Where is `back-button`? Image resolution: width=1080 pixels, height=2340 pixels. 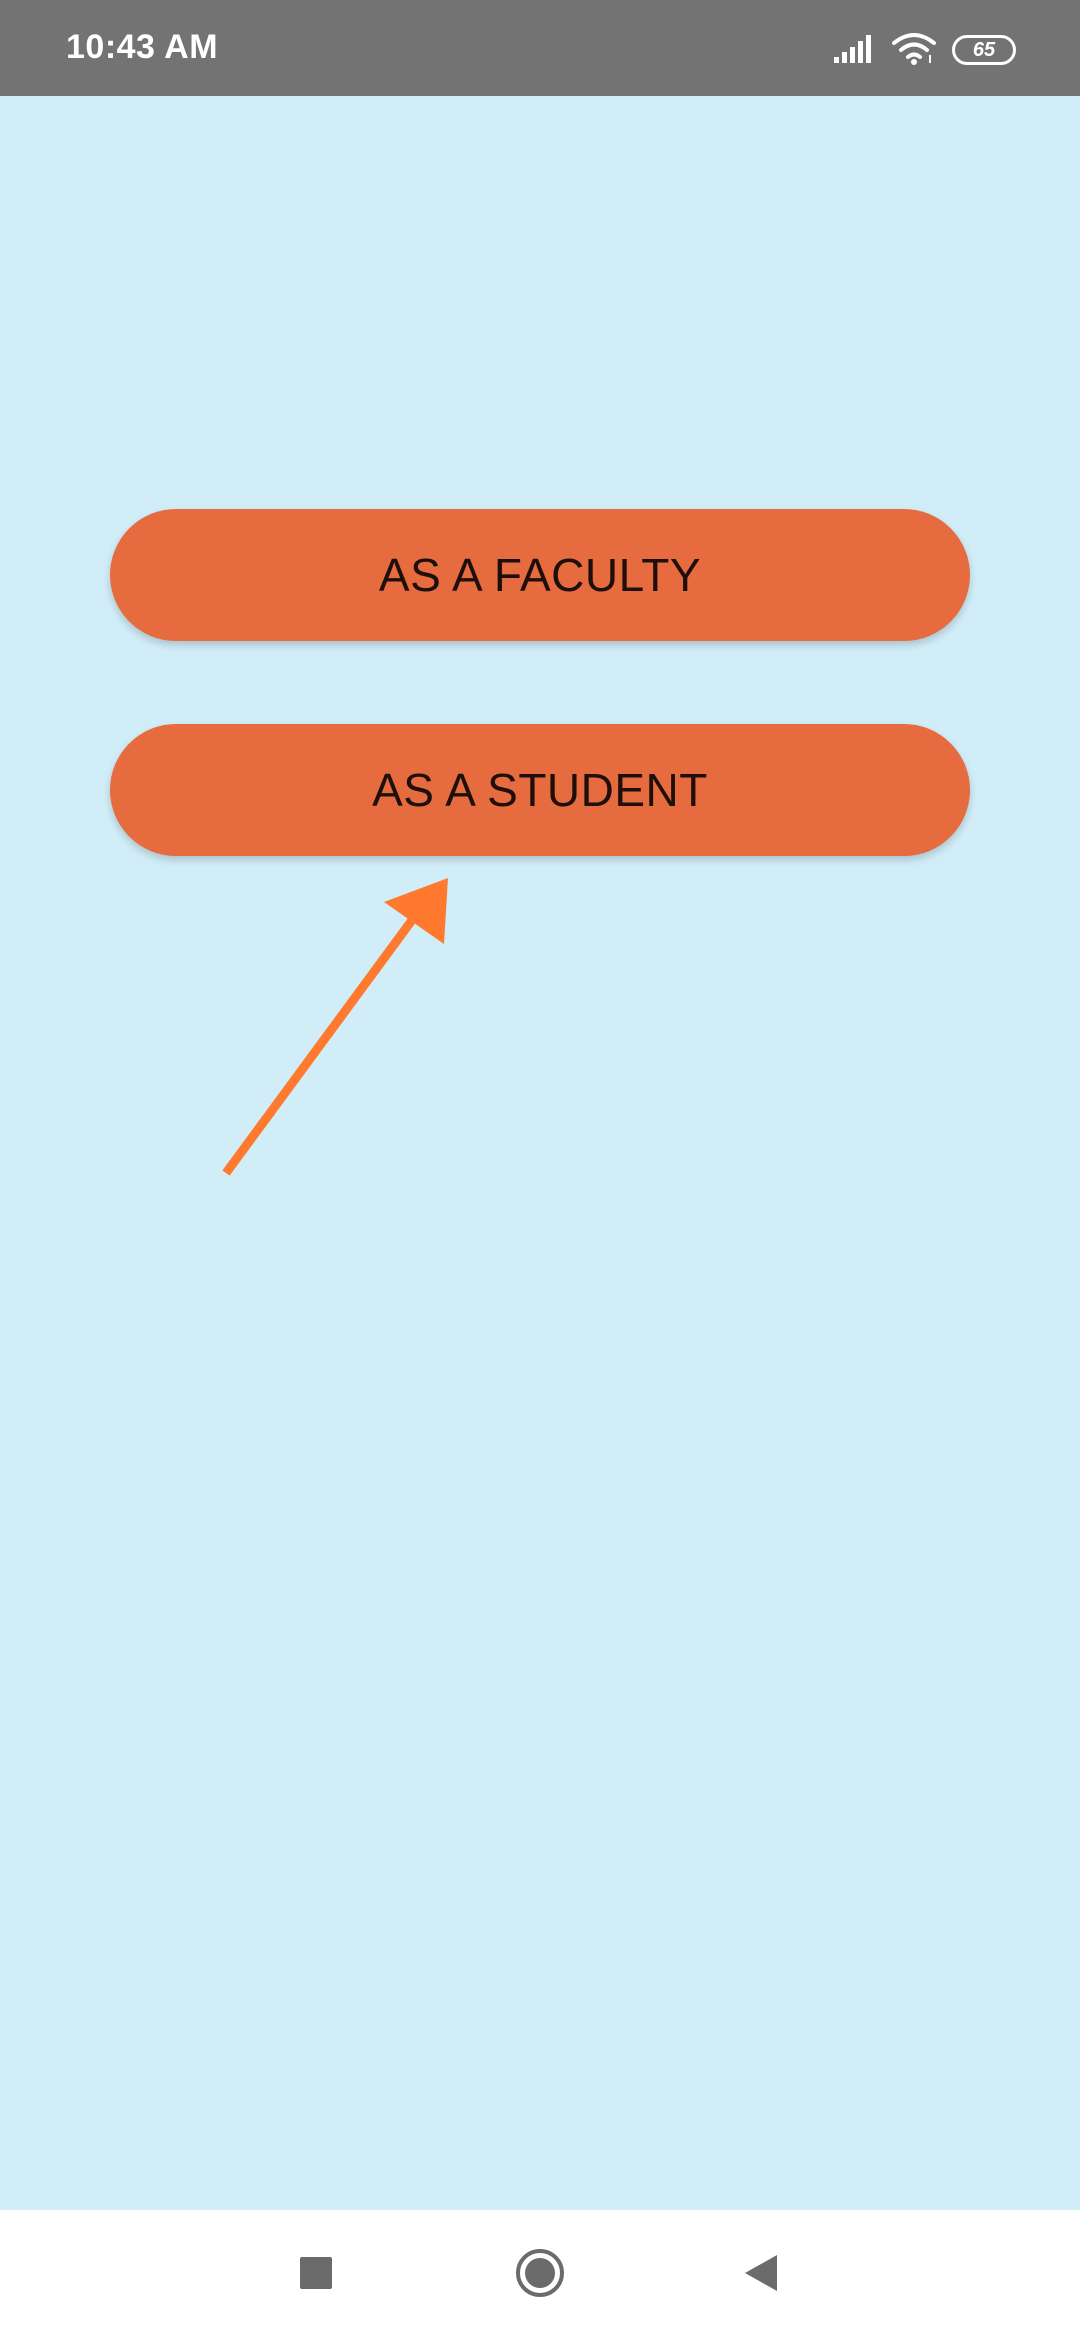 back-button is located at coordinates (761, 2275).